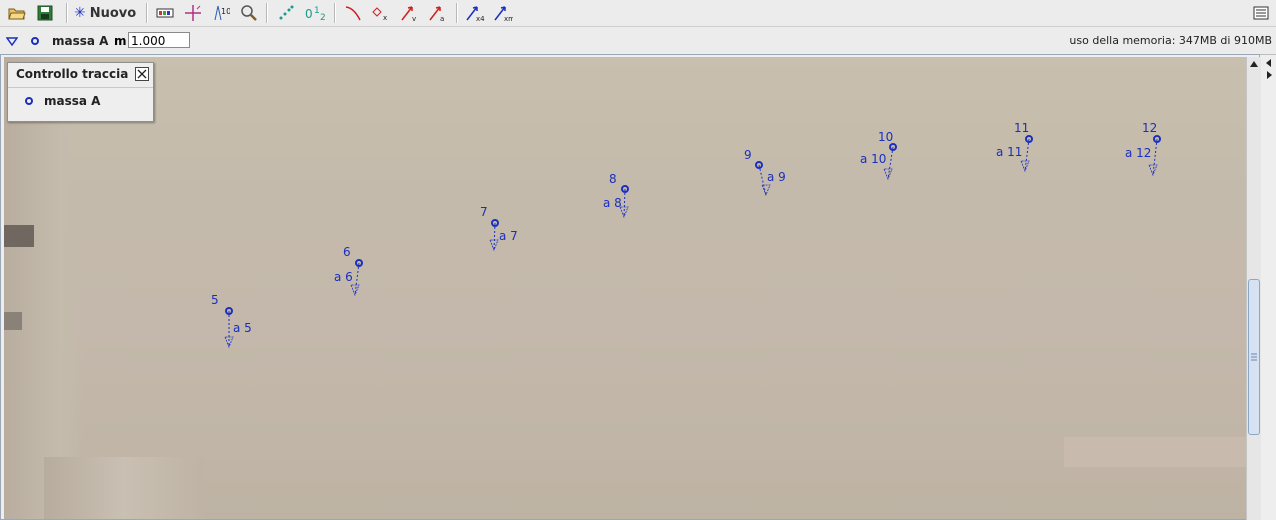 This screenshot has width=1276, height=520. What do you see at coordinates (385, 18) in the screenshot?
I see `svg-text: x` at bounding box center [385, 18].